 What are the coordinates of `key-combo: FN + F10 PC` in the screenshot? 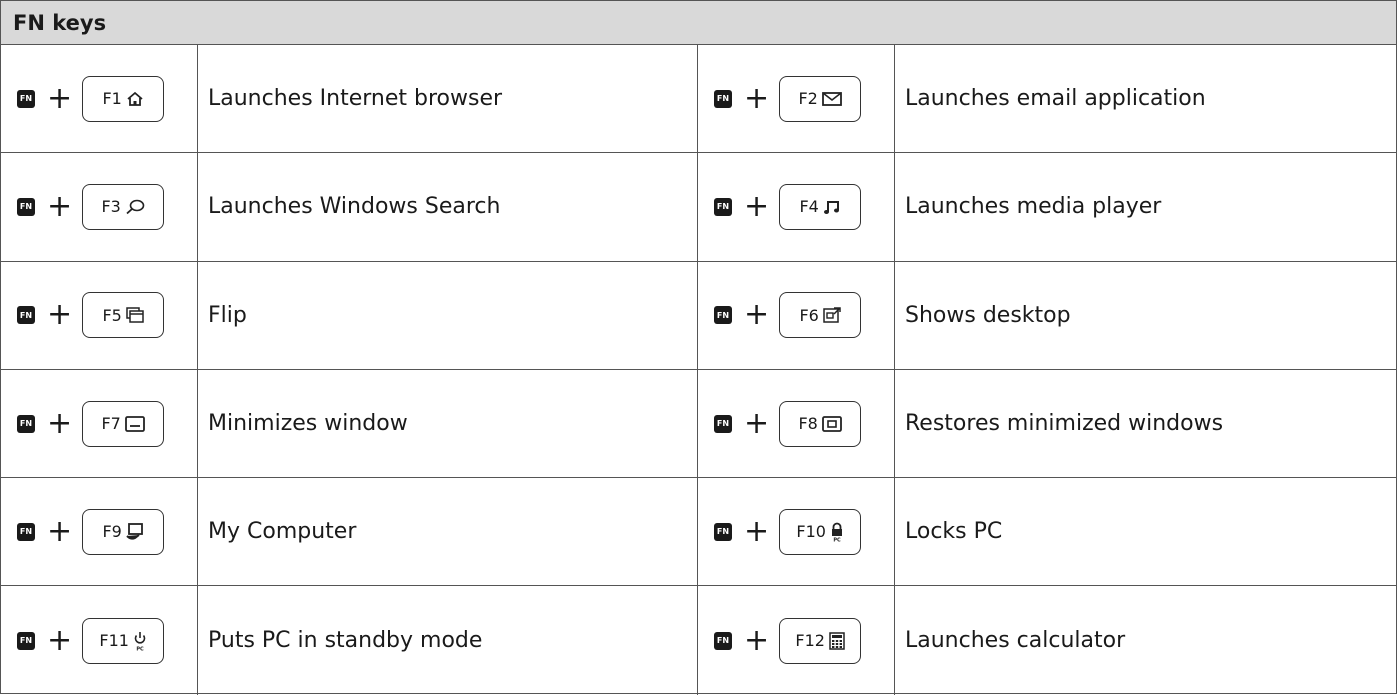 It's located at (796, 532).